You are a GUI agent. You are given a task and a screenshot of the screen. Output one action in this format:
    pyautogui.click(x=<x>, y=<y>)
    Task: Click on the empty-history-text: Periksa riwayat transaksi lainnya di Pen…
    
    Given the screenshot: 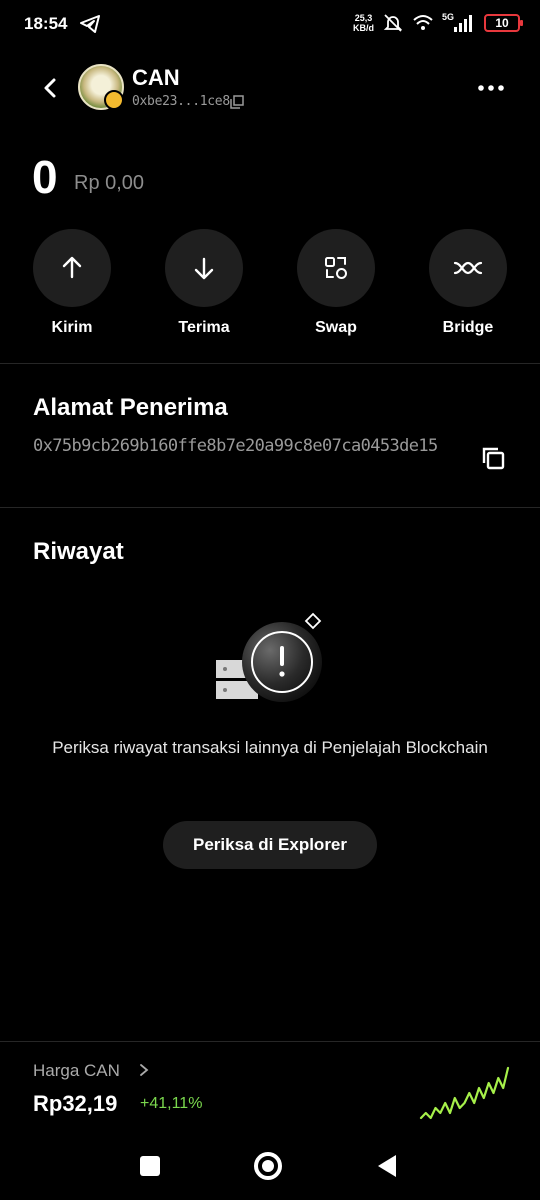 What is the action you would take?
    pyautogui.click(x=270, y=747)
    